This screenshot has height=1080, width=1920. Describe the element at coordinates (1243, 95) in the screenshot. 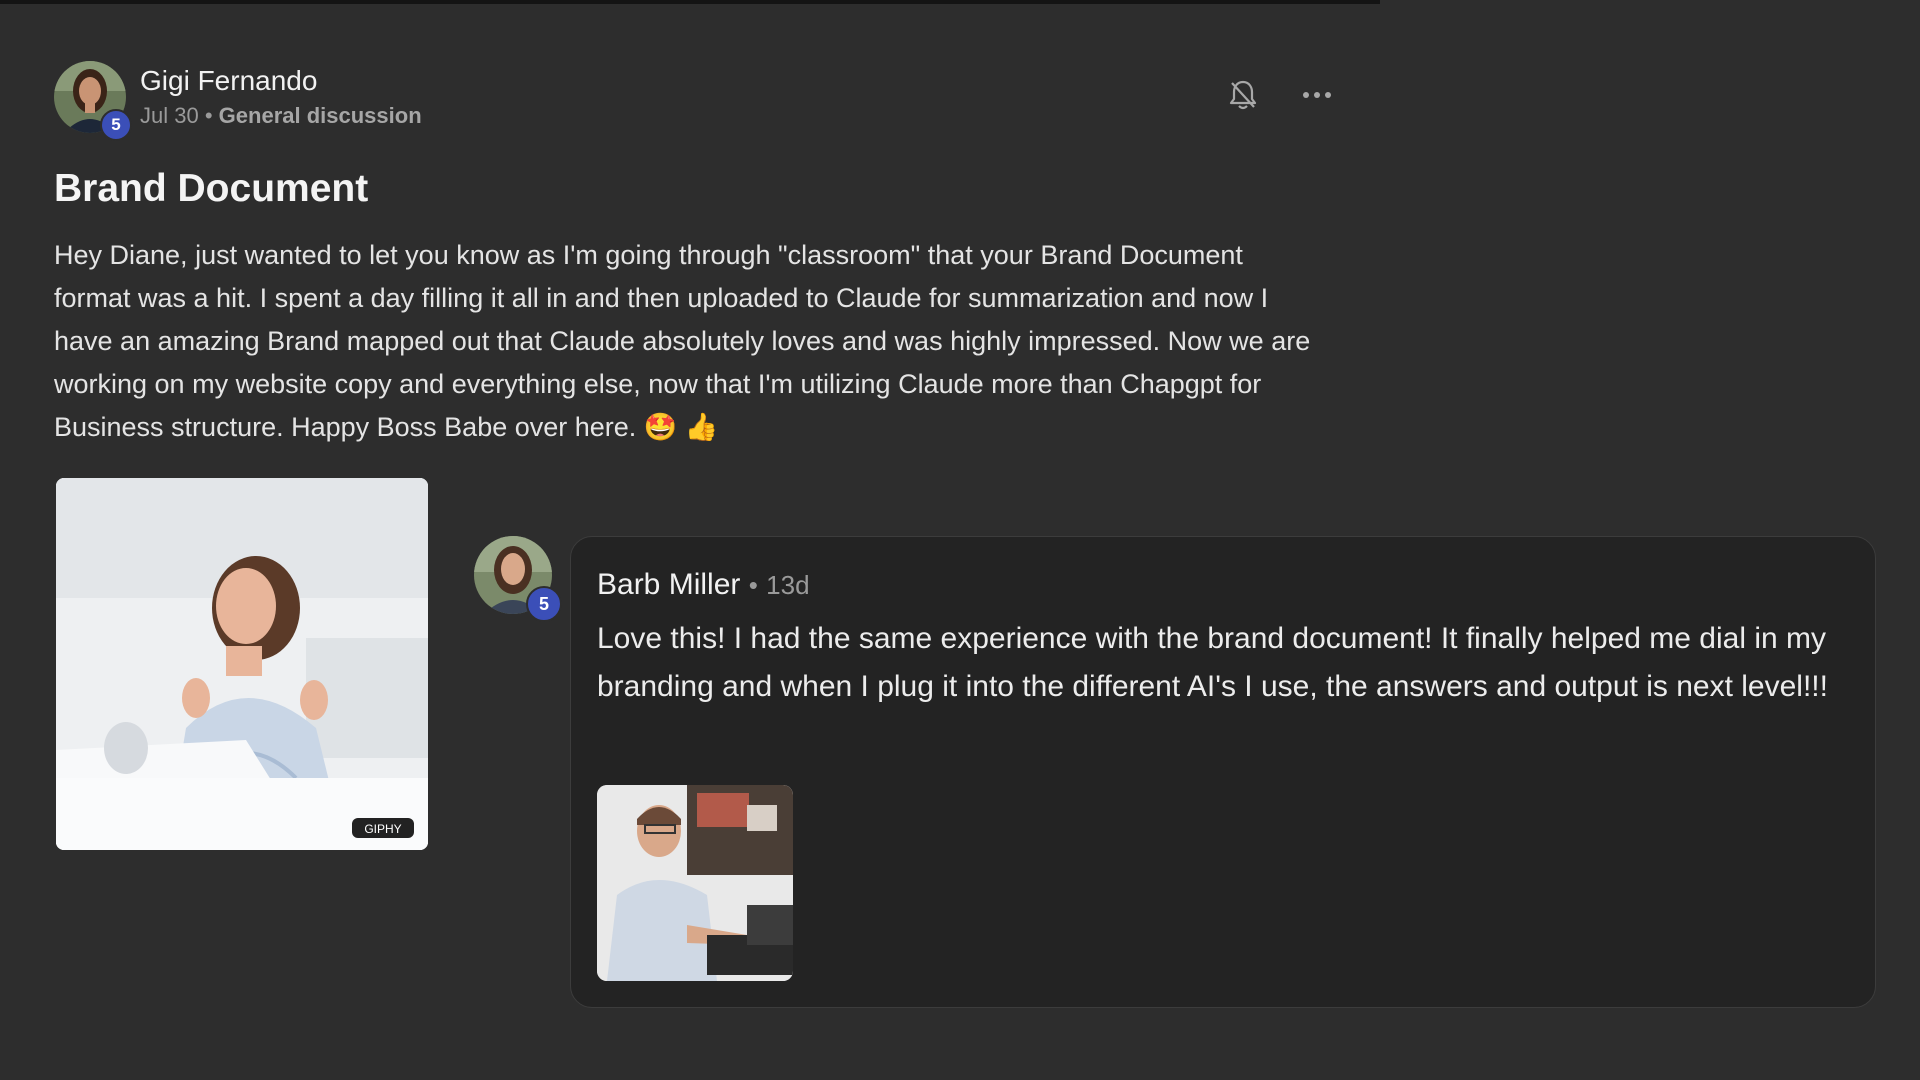

I see `bell-off-icon` at that location.